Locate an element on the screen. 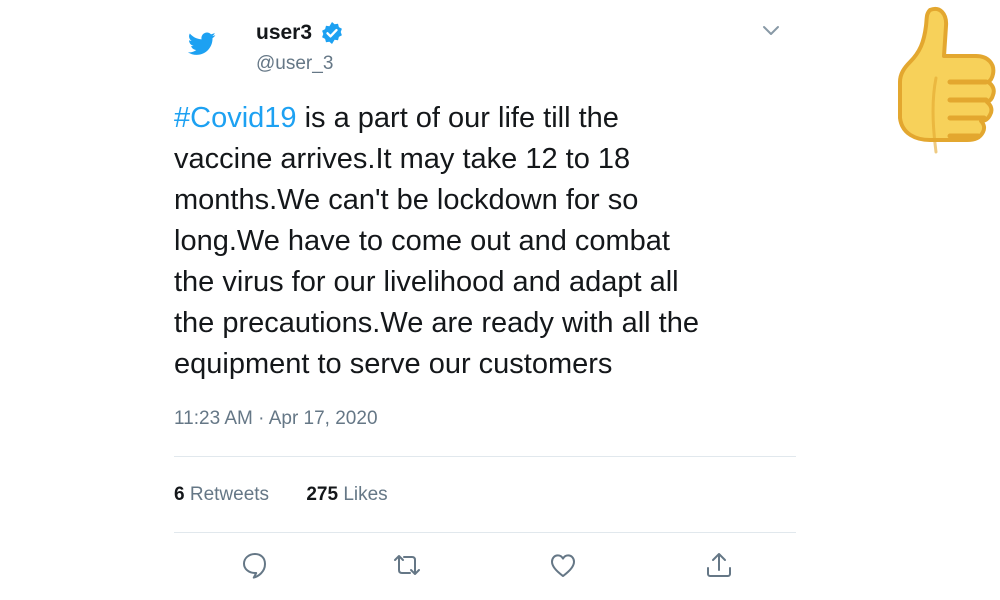 This screenshot has height=600, width=1000. likes-label: Likes is located at coordinates (365, 494).